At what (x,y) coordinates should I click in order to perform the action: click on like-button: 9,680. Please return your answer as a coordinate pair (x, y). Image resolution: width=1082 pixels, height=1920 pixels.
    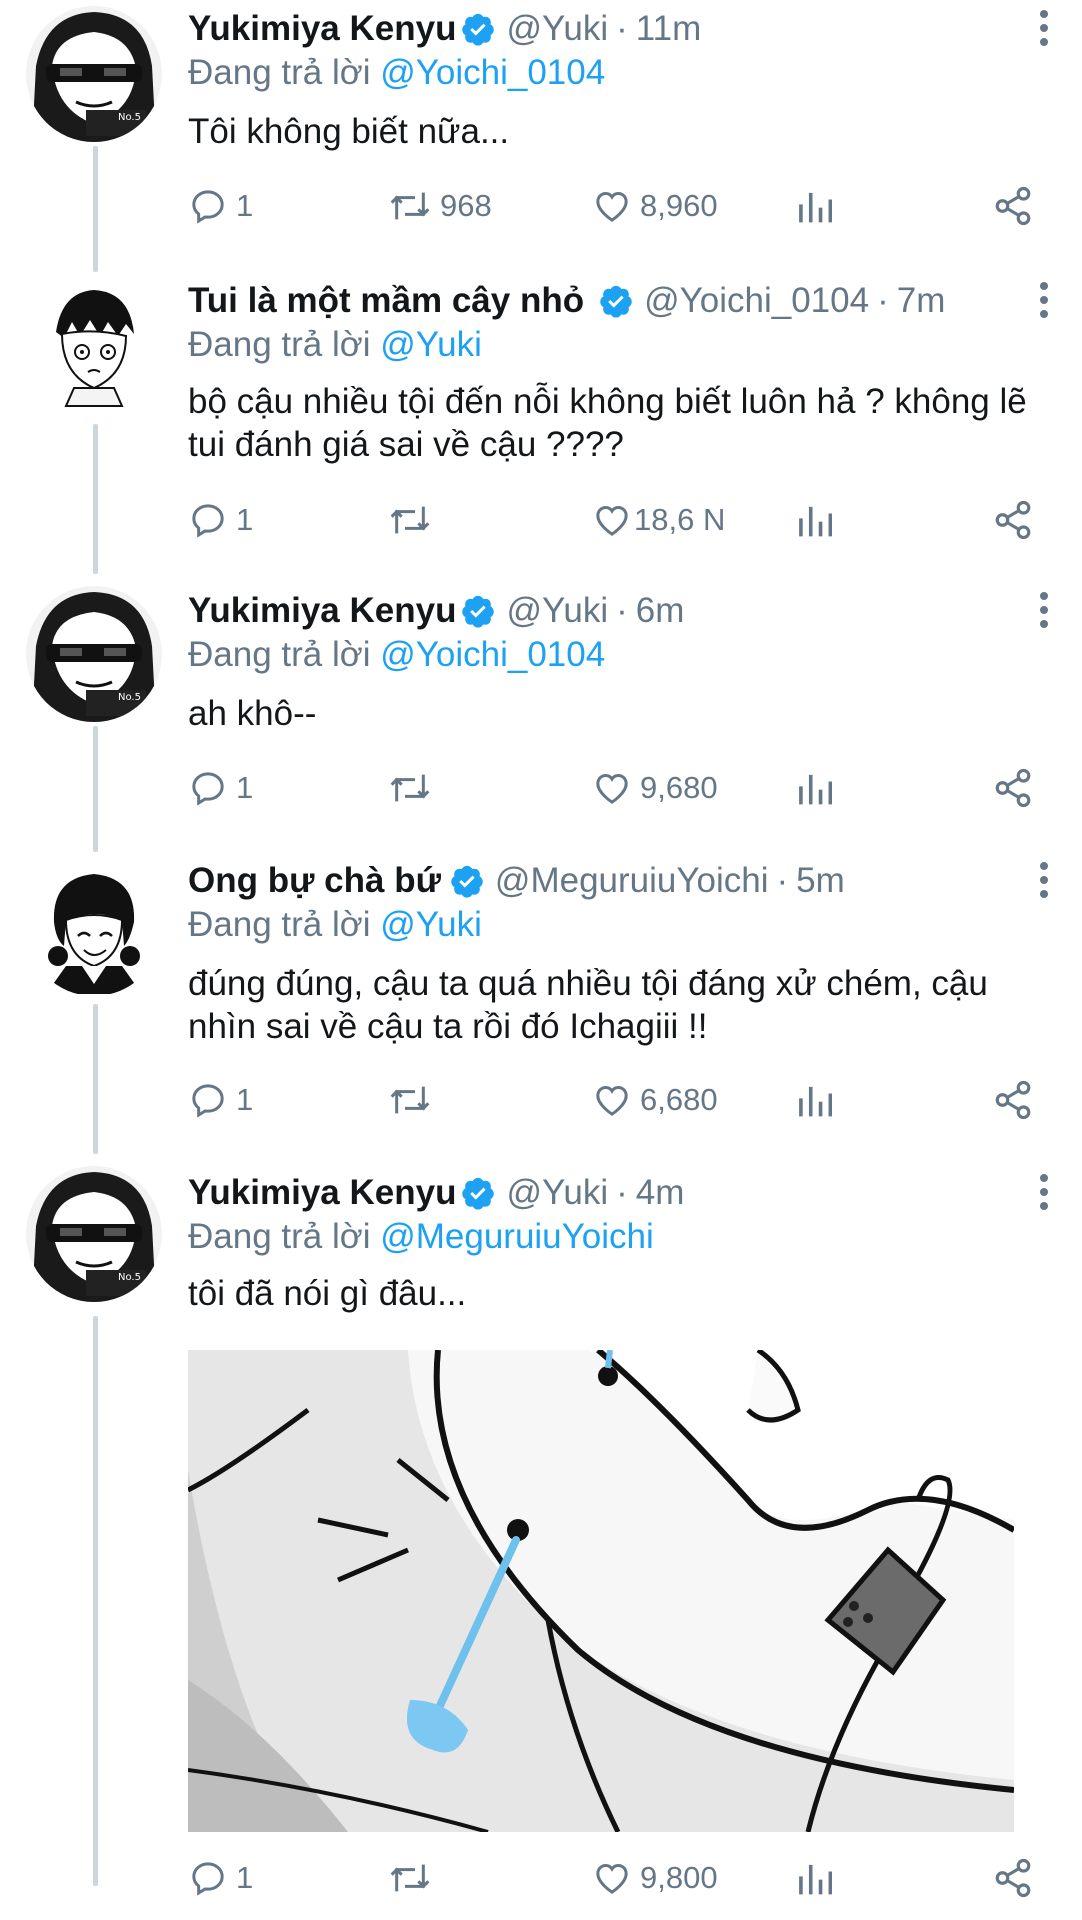
    Looking at the image, I should click on (655, 788).